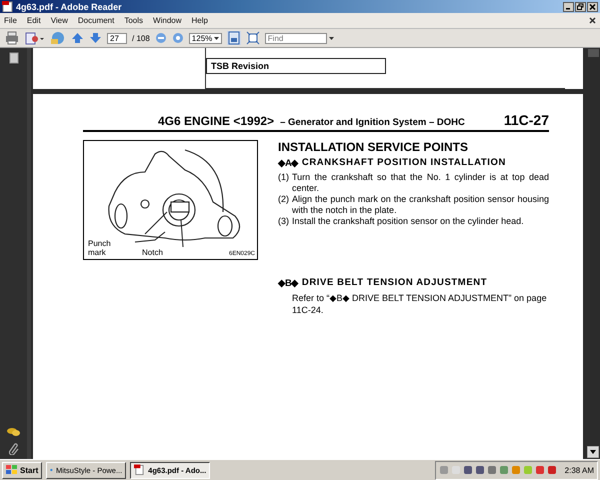  Describe the element at coordinates (216, 121) in the screenshot. I see `engine-heading: 4G6 ENGINE <1992>` at that location.